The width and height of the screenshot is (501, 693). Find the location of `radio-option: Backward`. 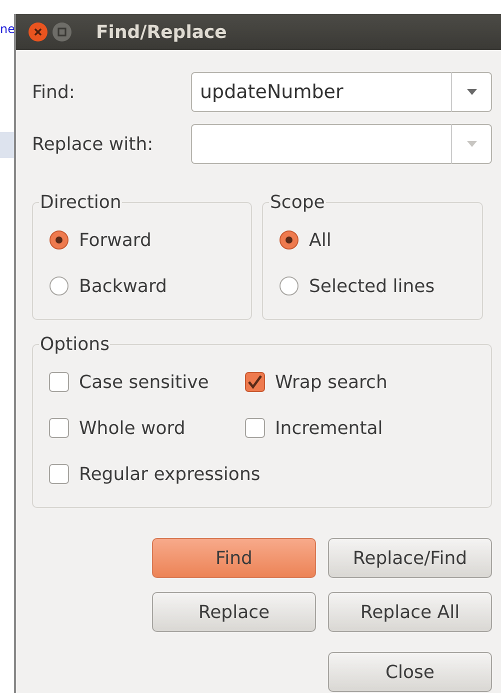

radio-option: Backward is located at coordinates (150, 286).